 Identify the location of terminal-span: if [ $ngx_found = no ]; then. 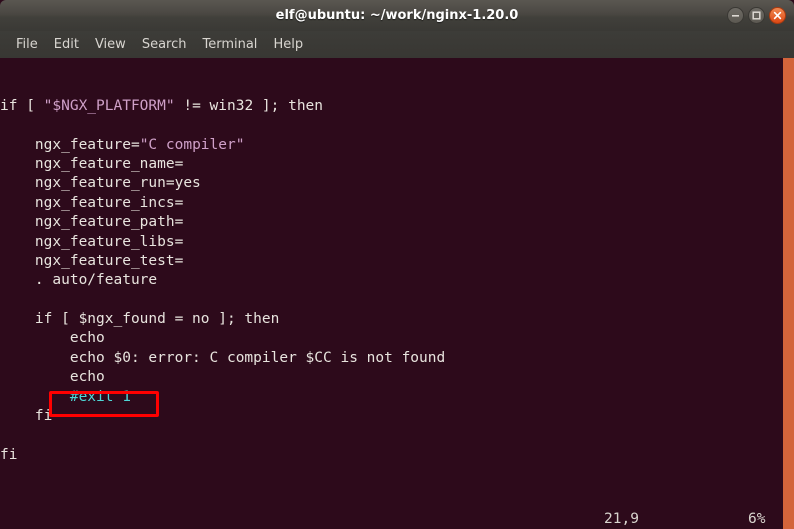
(140, 319).